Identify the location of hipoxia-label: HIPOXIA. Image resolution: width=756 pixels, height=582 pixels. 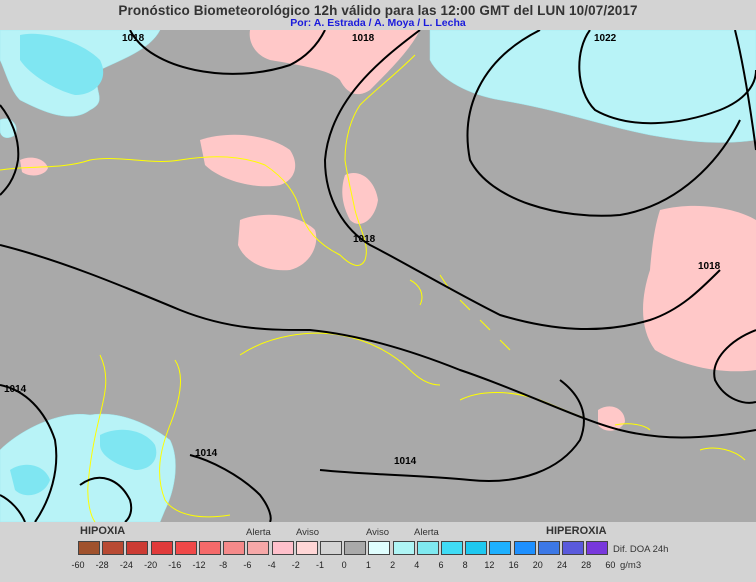
(103, 531).